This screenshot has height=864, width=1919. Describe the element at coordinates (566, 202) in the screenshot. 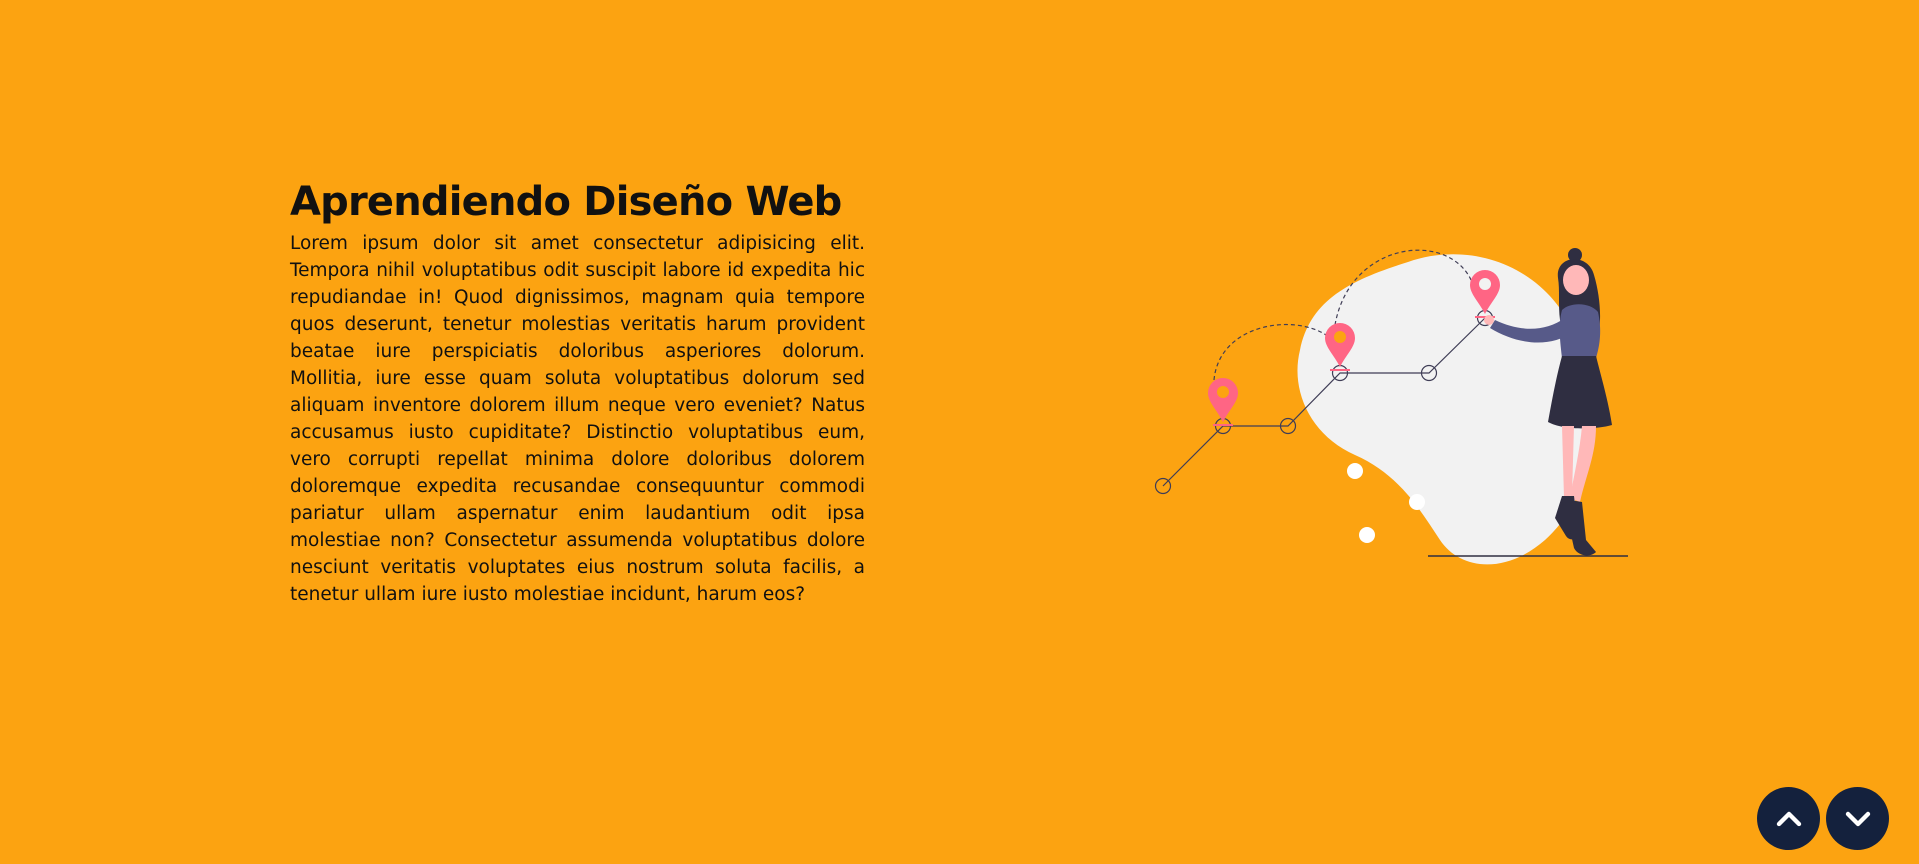

I see `page-title: Aprendiendo Diseño Web` at that location.